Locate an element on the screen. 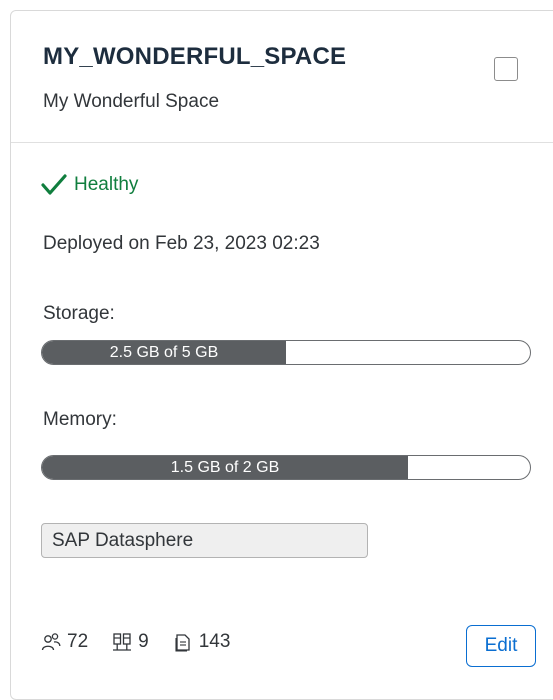  memory-label: Memory: is located at coordinates (80, 419).